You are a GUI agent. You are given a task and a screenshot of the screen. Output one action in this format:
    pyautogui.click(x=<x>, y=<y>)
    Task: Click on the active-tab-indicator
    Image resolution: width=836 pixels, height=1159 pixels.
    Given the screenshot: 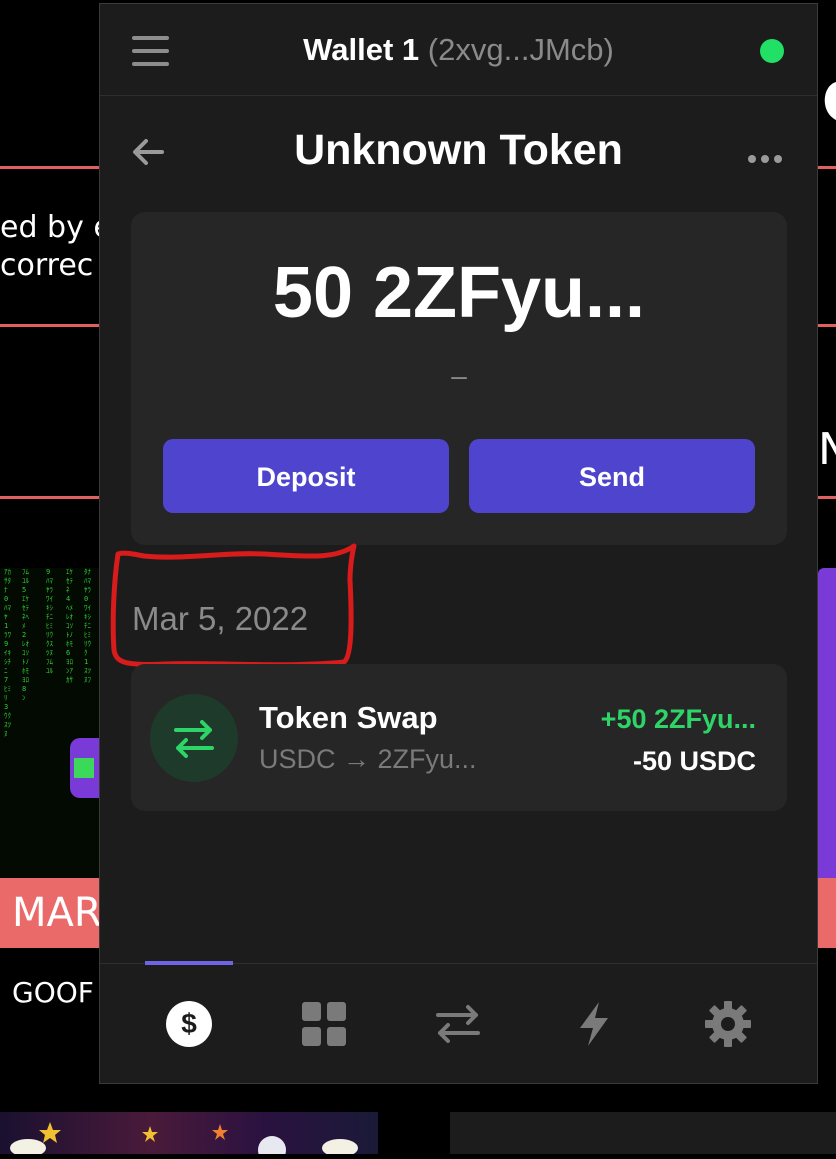 What is the action you would take?
    pyautogui.click(x=189, y=963)
    